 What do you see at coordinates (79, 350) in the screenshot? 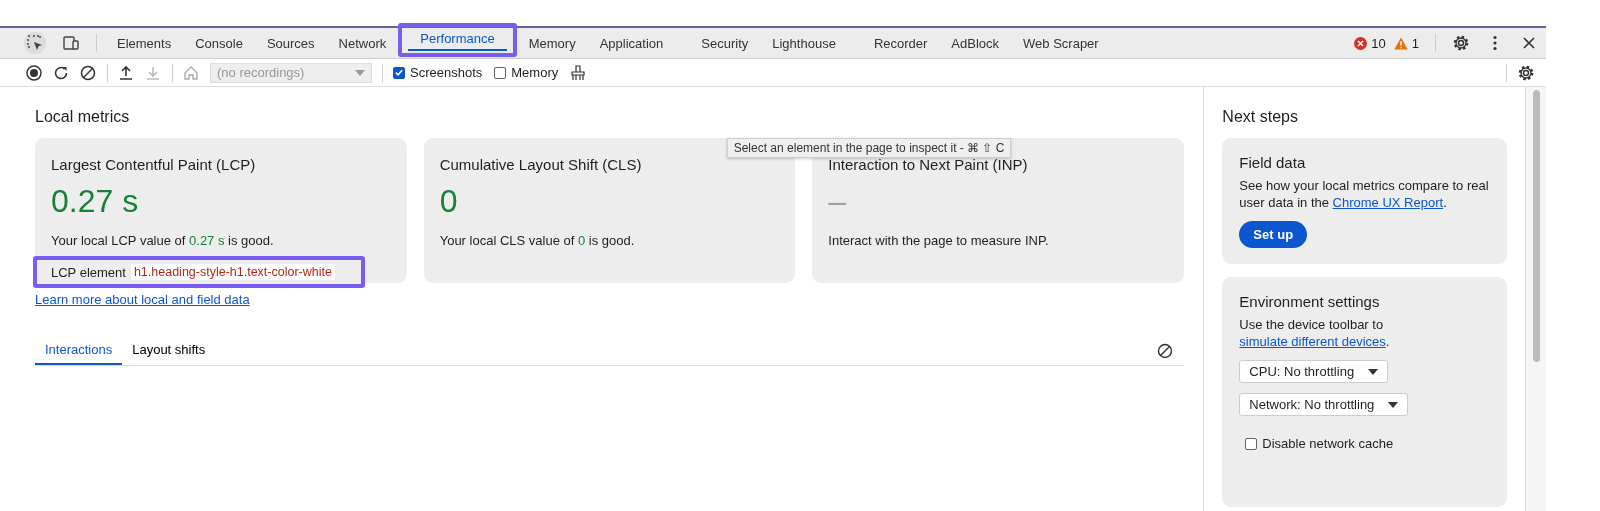
I see `sub-tab: Interactions` at bounding box center [79, 350].